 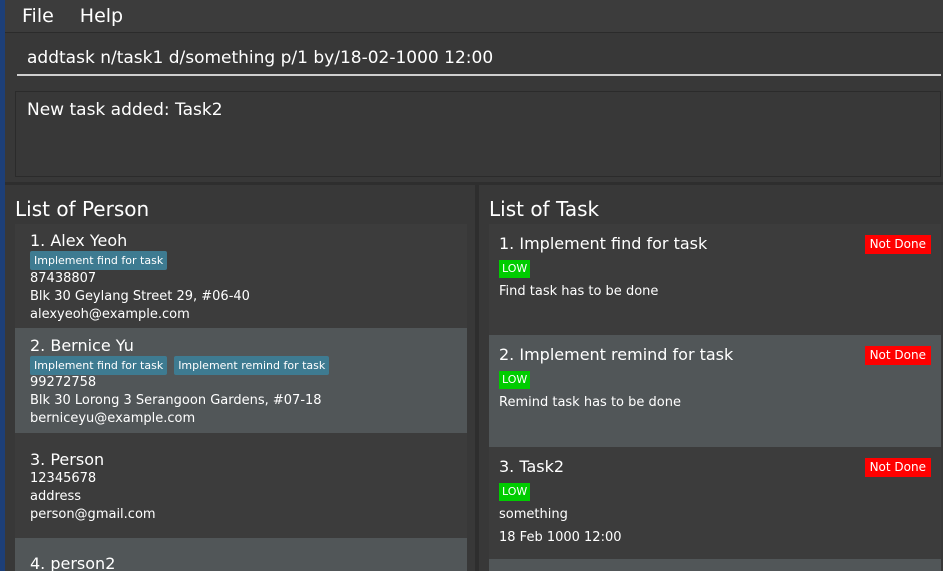 I want to click on menu-file: File, so click(x=38, y=16).